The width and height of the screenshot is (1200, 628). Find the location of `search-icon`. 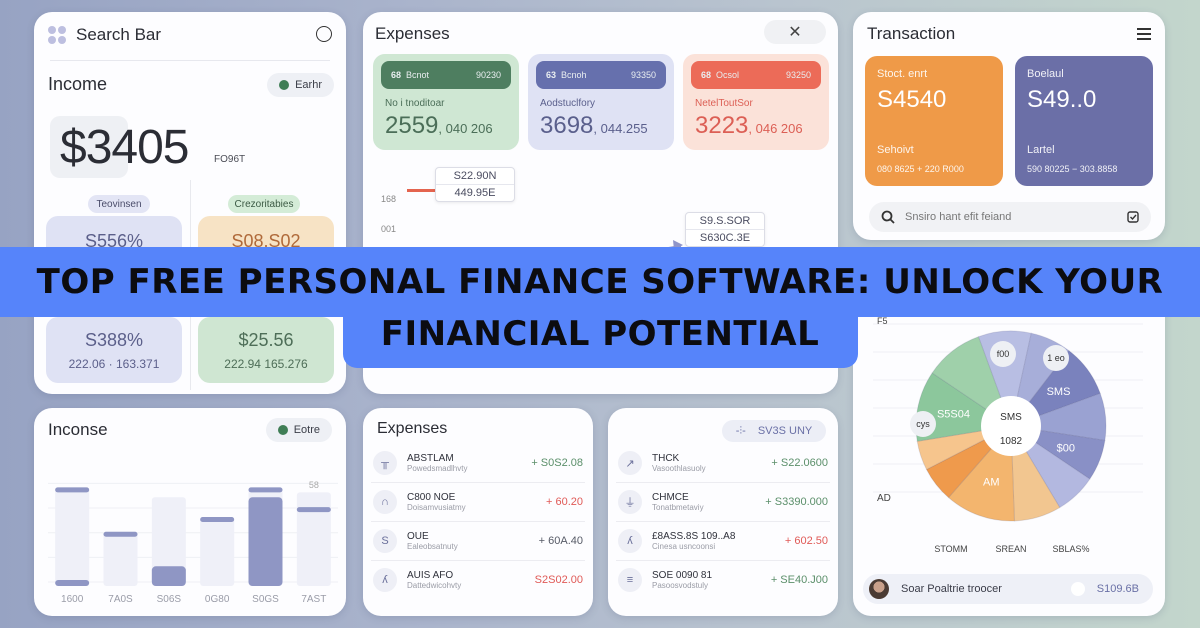

search-icon is located at coordinates (888, 217).